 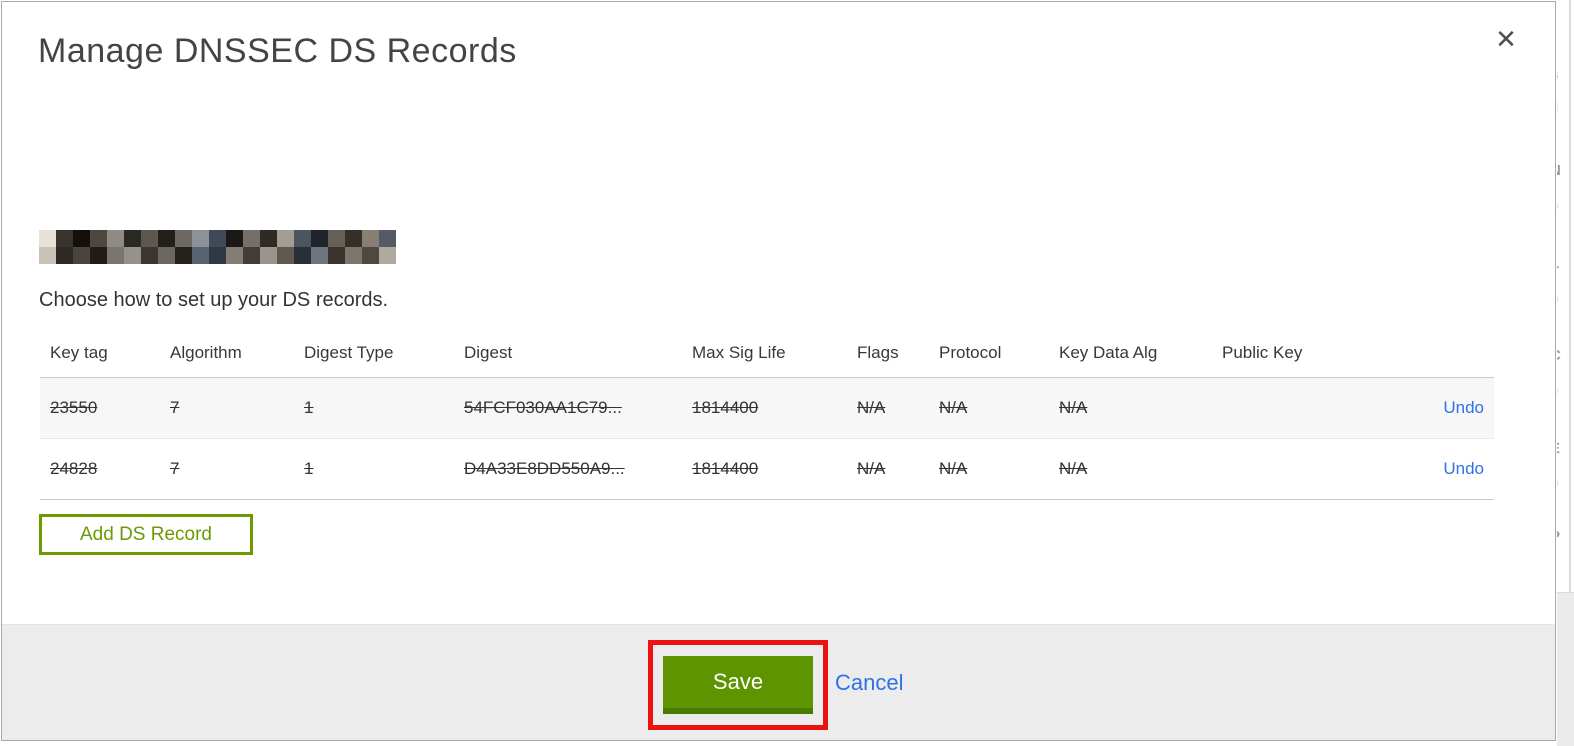 I want to click on cancel-link: Cancel, so click(x=869, y=683).